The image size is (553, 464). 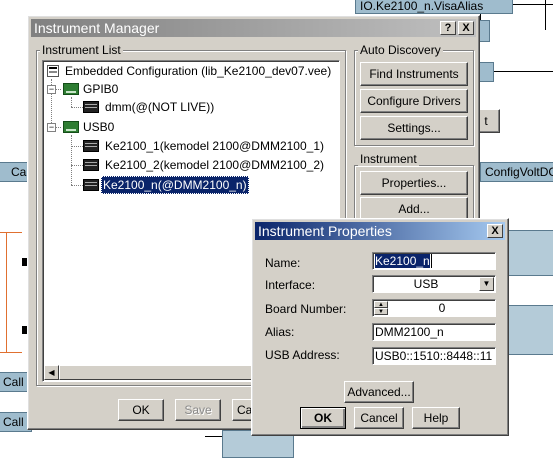 What do you see at coordinates (53, 71) in the screenshot?
I see `config-icon` at bounding box center [53, 71].